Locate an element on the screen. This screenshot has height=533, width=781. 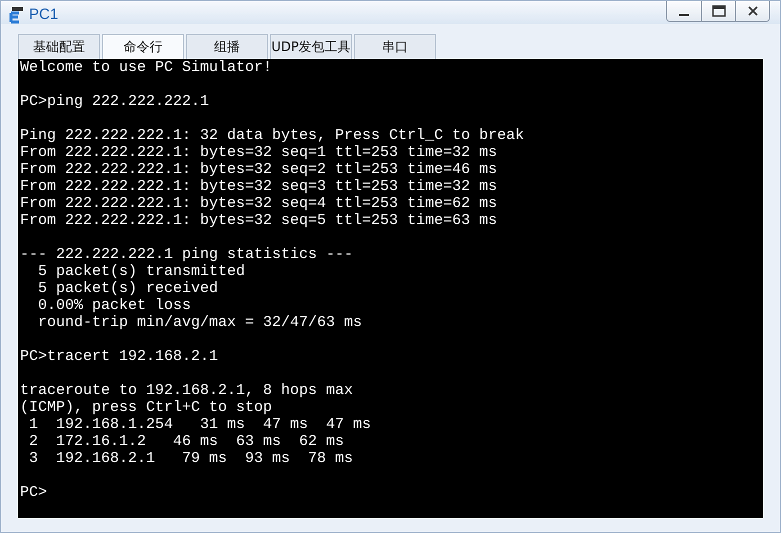
console-line: 1 192.168.1.254 31 ms 47 ms 47 ms is located at coordinates (200, 424).